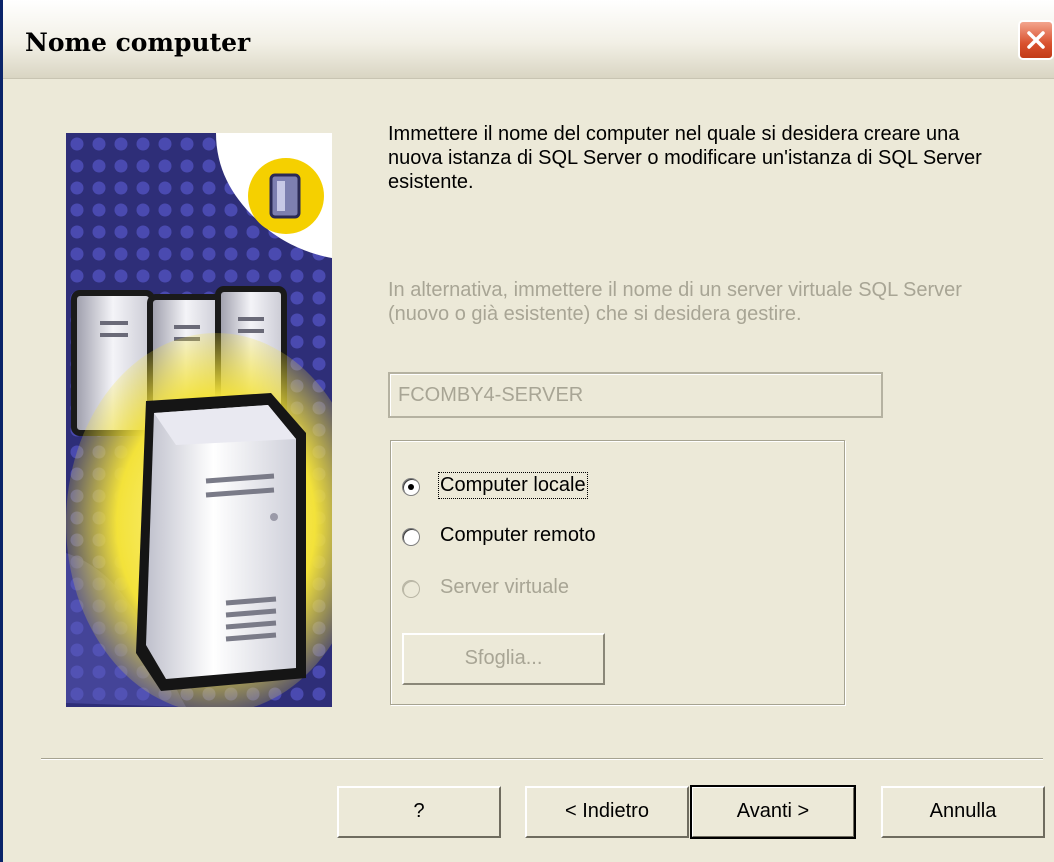 This screenshot has height=862, width=1054. What do you see at coordinates (635, 395) in the screenshot?
I see `computer-name-field: FCOMBY4-SERVER` at bounding box center [635, 395].